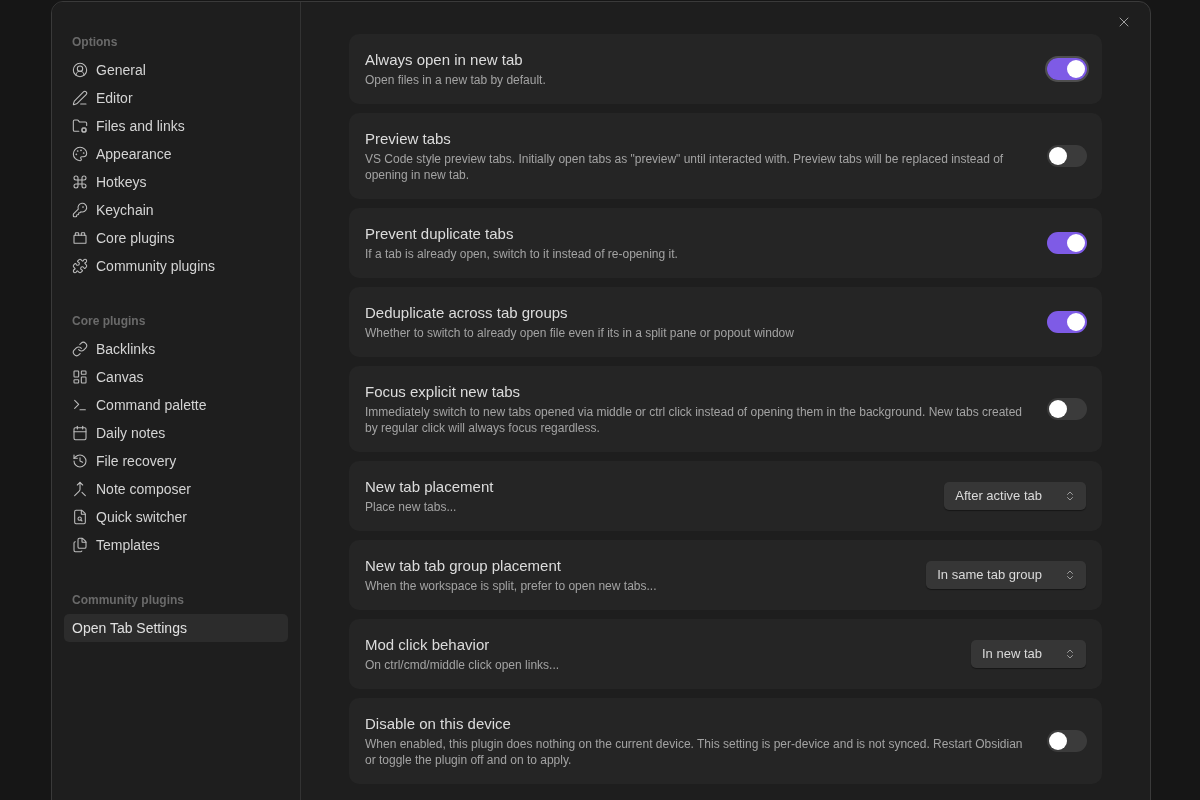 The width and height of the screenshot is (1200, 800). What do you see at coordinates (176, 461) in the screenshot?
I see `sidebar-item: File recovery` at bounding box center [176, 461].